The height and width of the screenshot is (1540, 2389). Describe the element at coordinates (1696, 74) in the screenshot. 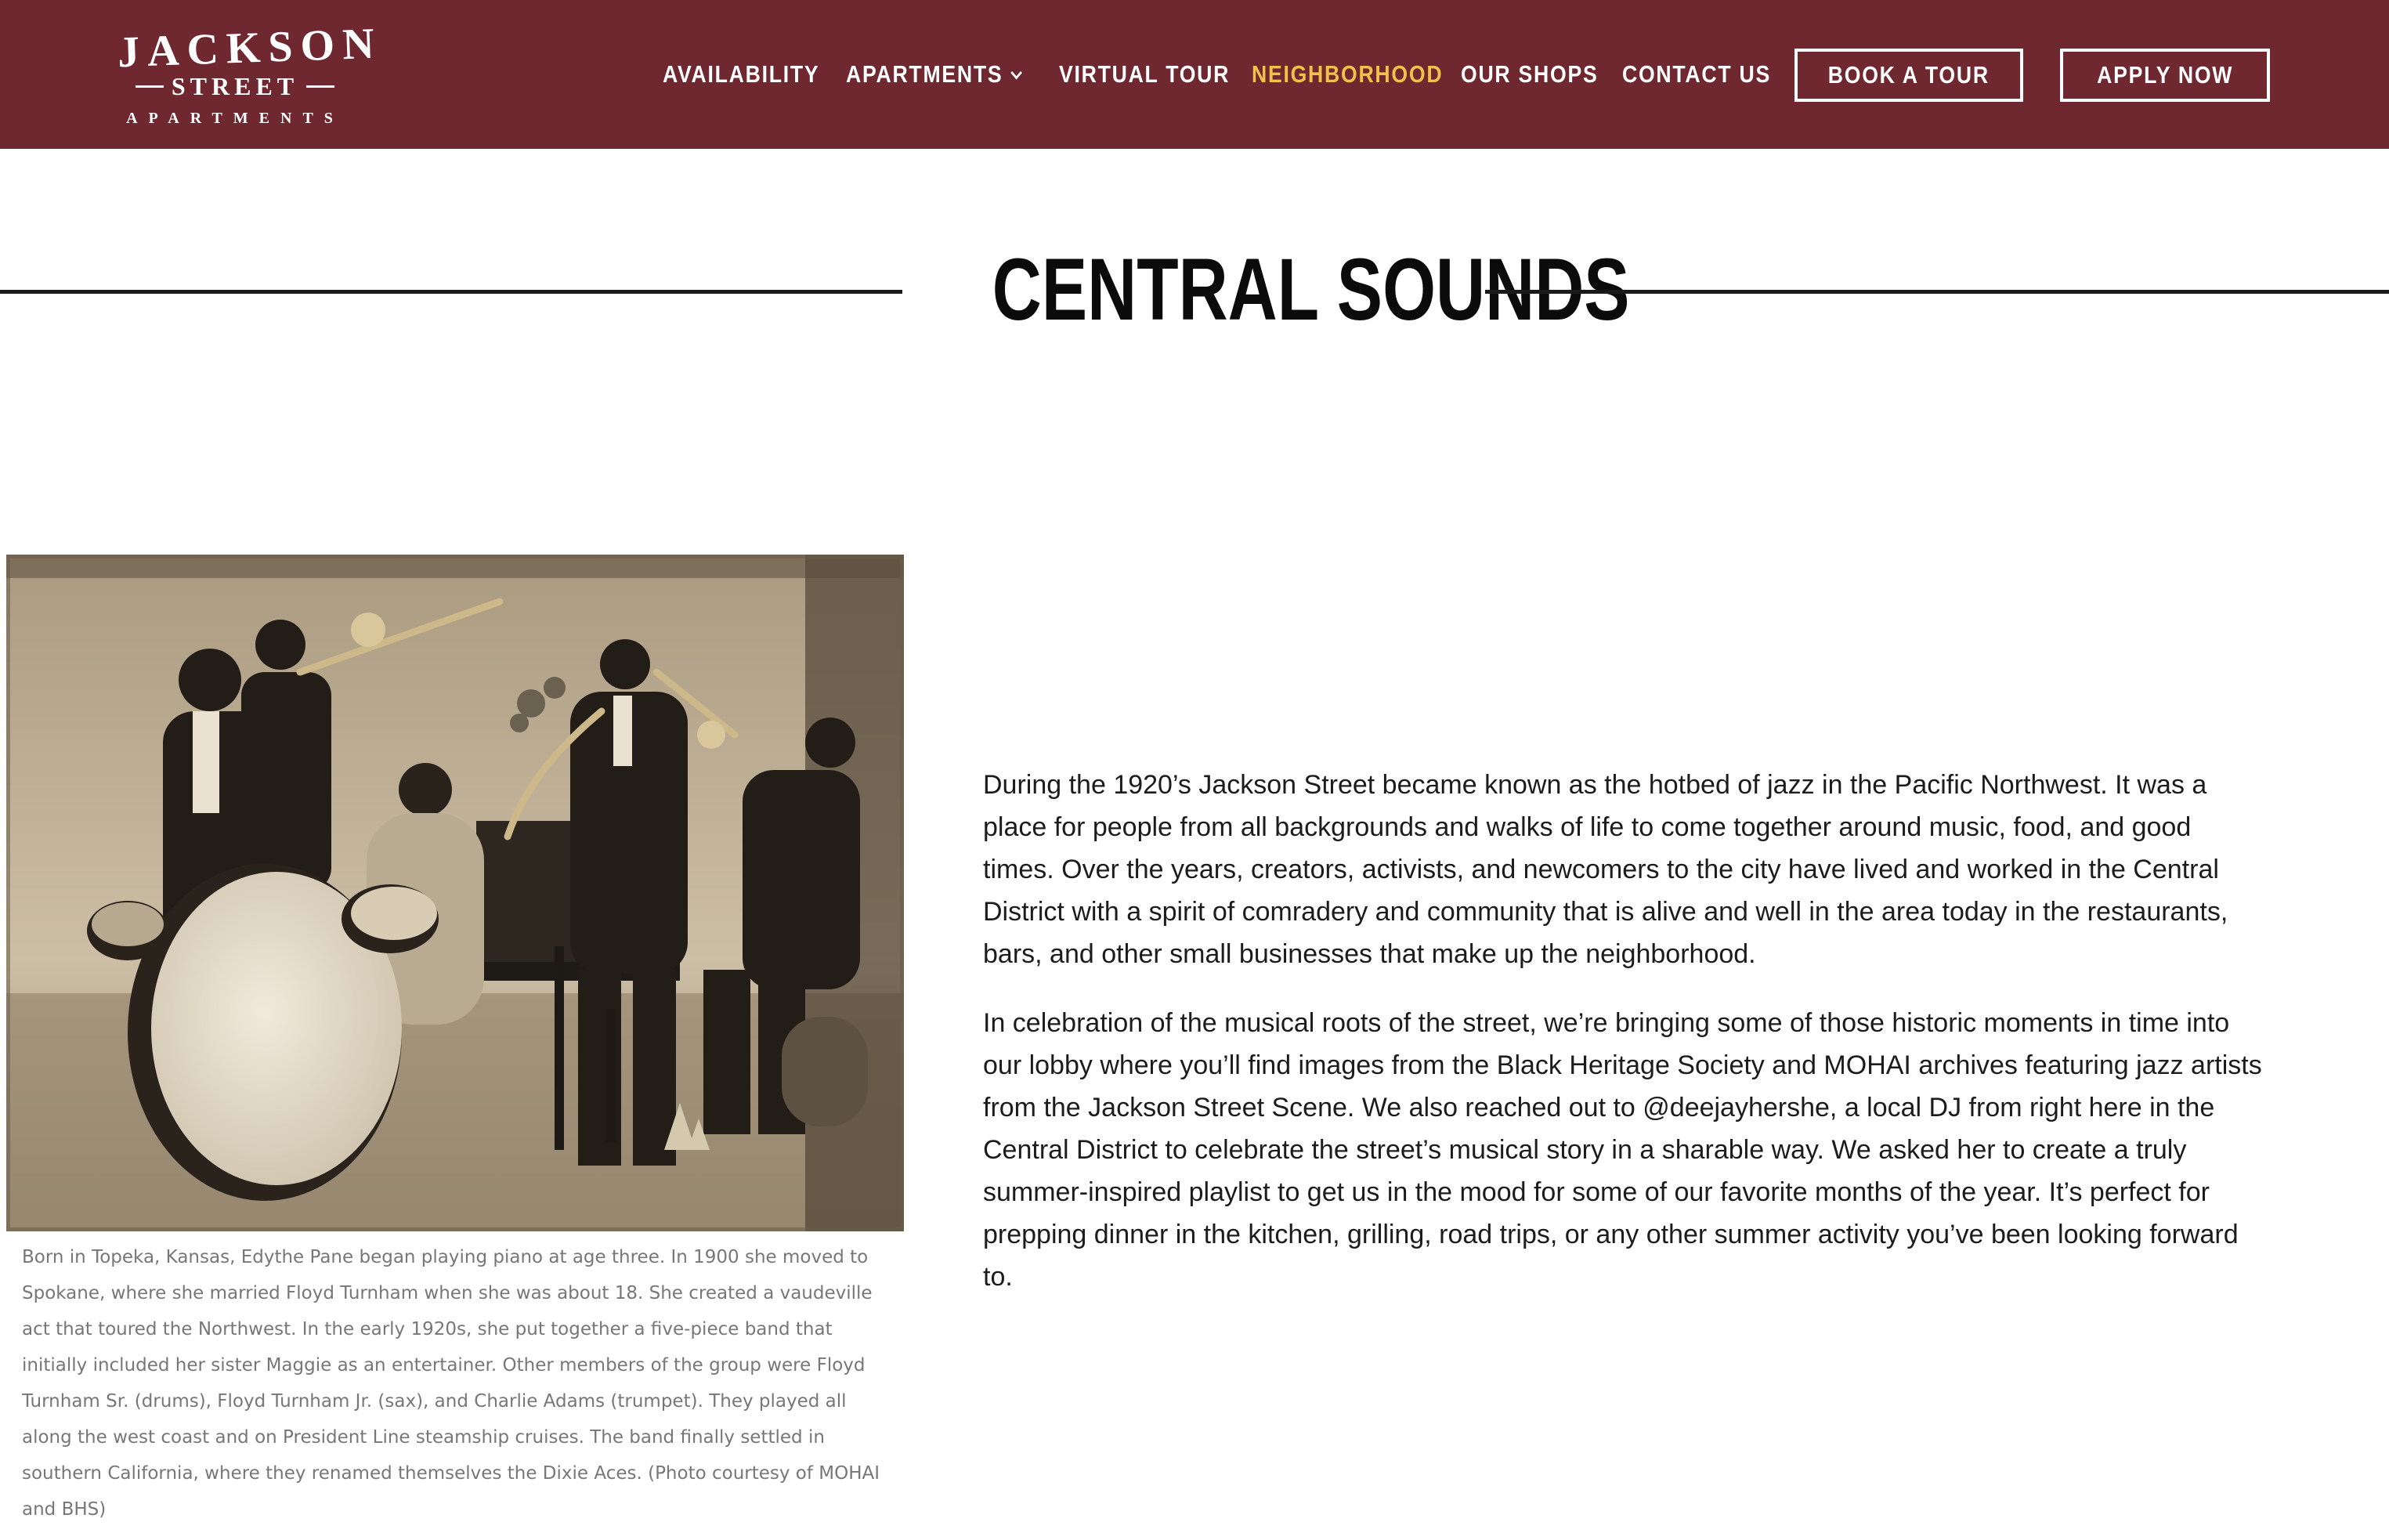

I see `nav-contact-us: CONTACT US` at that location.